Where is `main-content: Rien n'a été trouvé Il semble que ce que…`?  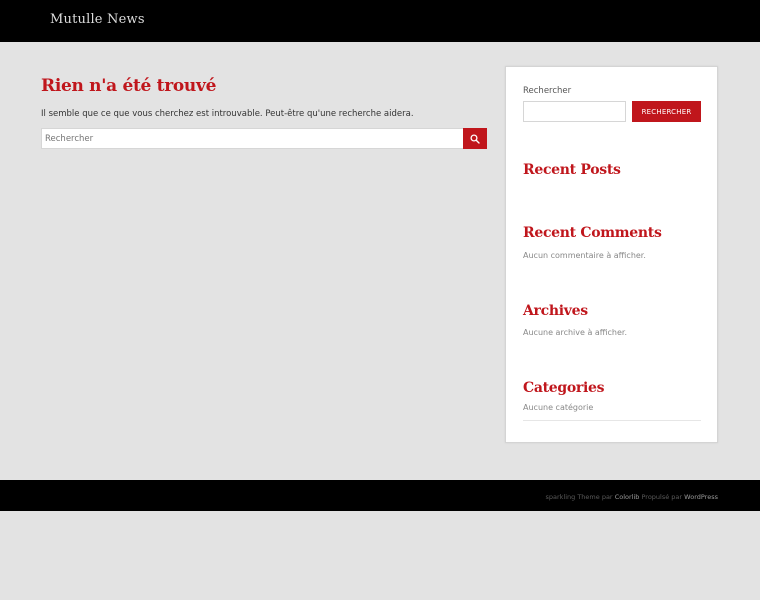 main-content: Rien n'a été trouvé Il semble que ce que… is located at coordinates (264, 112).